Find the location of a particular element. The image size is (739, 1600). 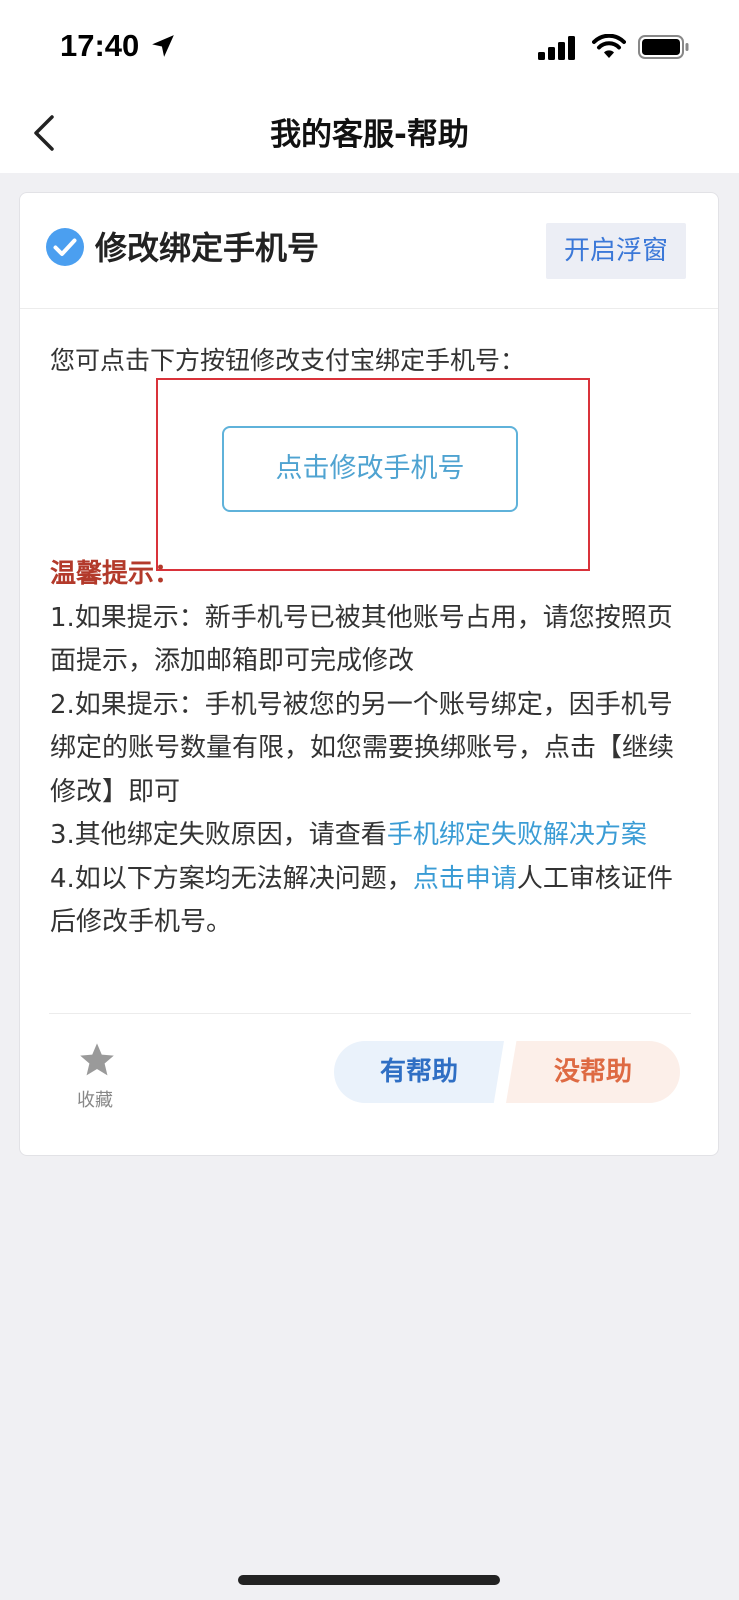

open-floating-window-button: 开启浮窗 is located at coordinates (616, 251).